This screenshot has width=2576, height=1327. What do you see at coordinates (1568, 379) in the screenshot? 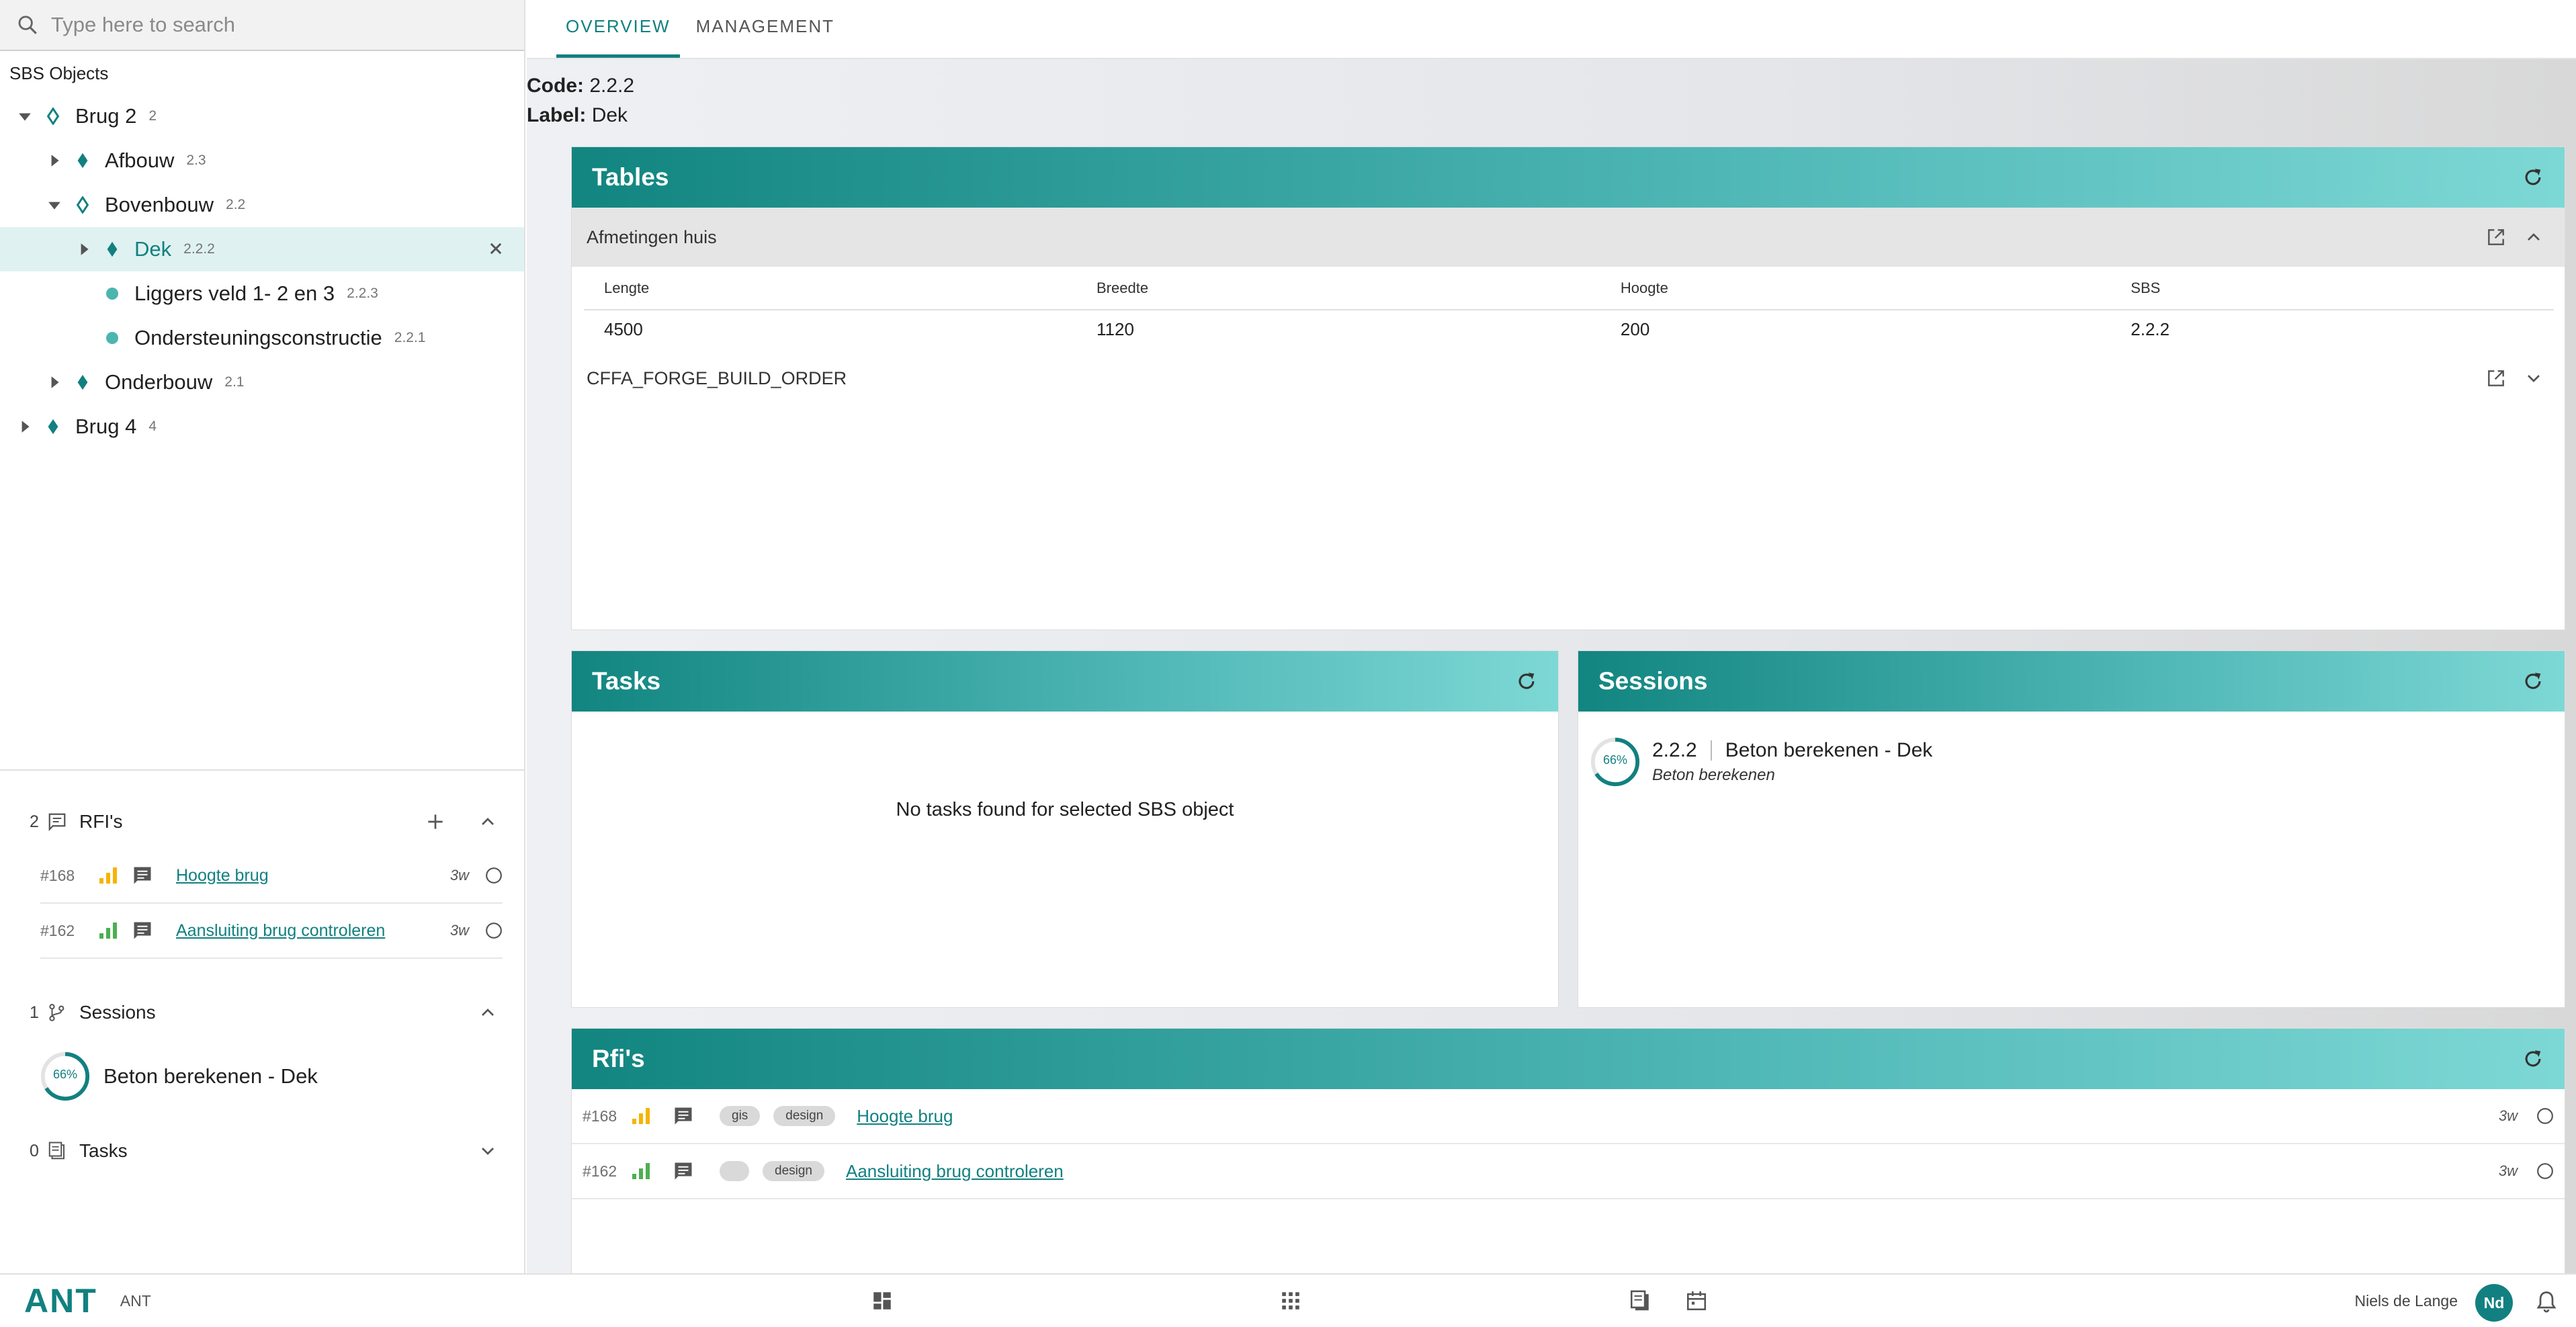
I see `table-group-cffa-forge-build-order: CFFA_FORGE_BUILD_ORDER` at bounding box center [1568, 379].